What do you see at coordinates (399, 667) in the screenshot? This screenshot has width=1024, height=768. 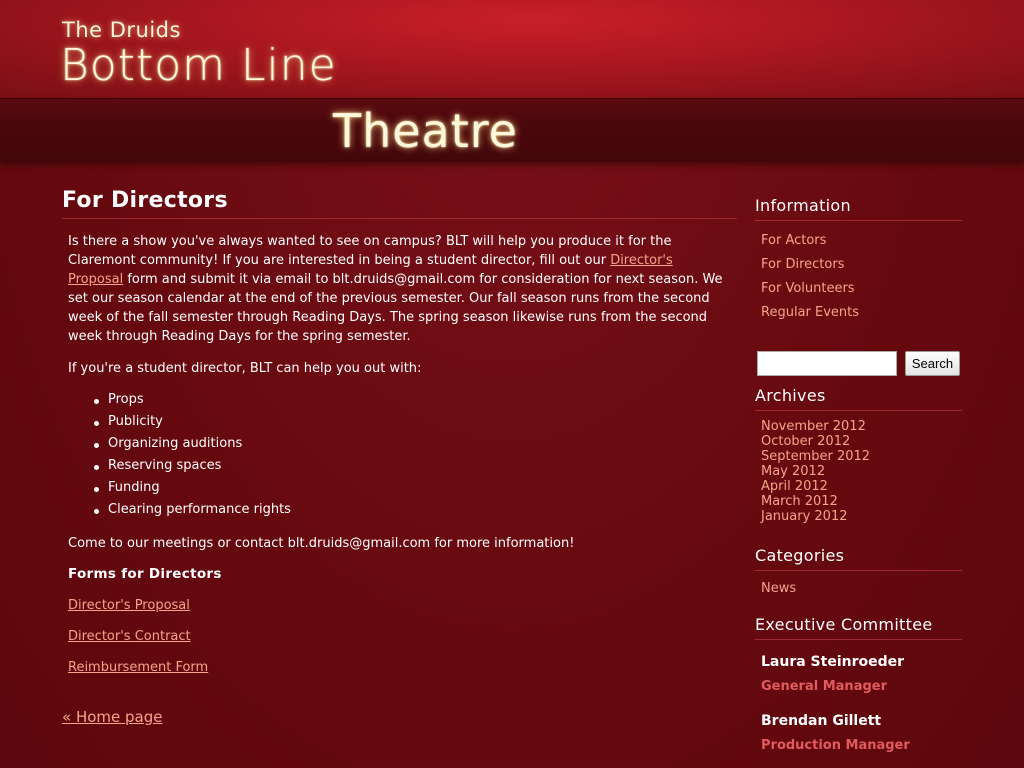 I see `reimbursement-form-link: Reimbursement Form` at bounding box center [399, 667].